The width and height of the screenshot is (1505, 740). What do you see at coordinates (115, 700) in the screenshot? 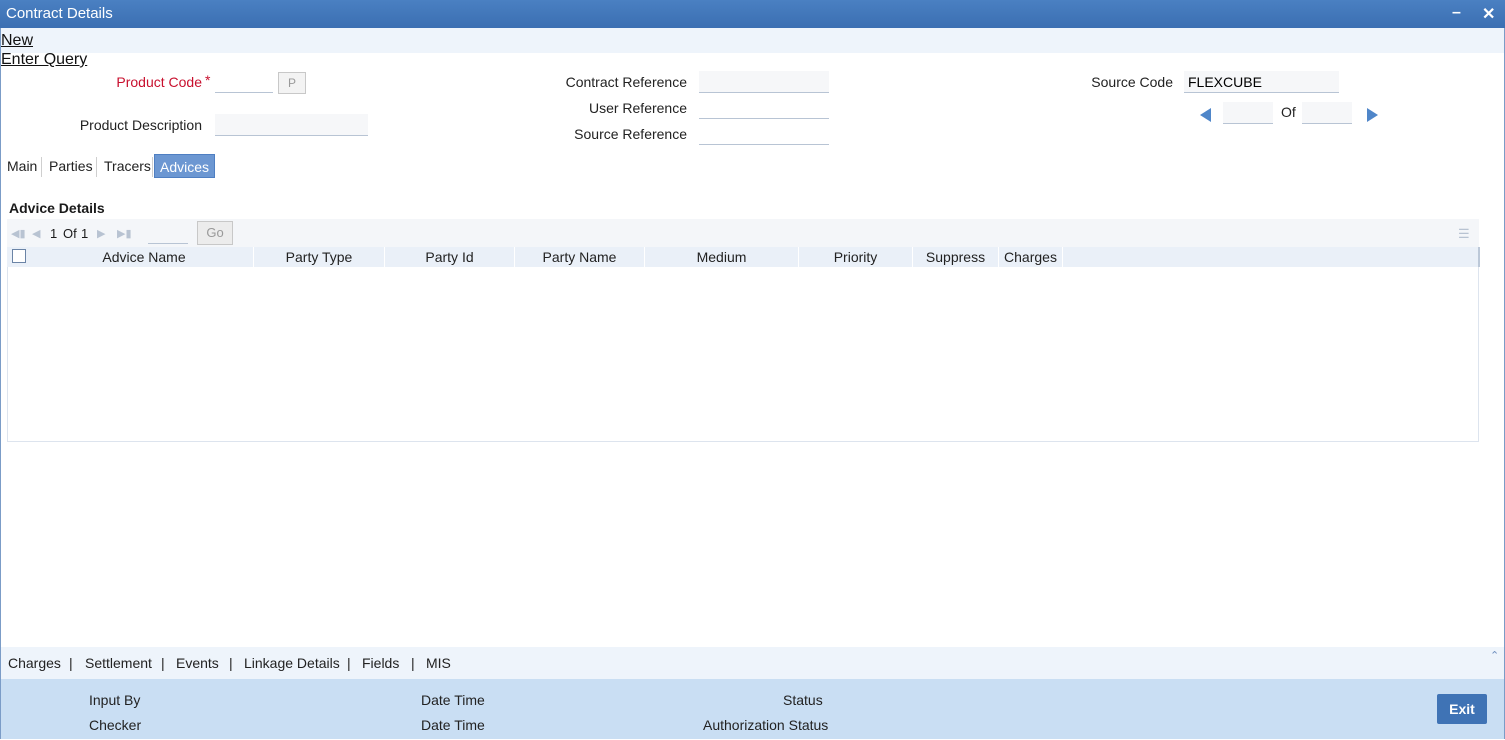
I see `input-by-label: Input By` at bounding box center [115, 700].